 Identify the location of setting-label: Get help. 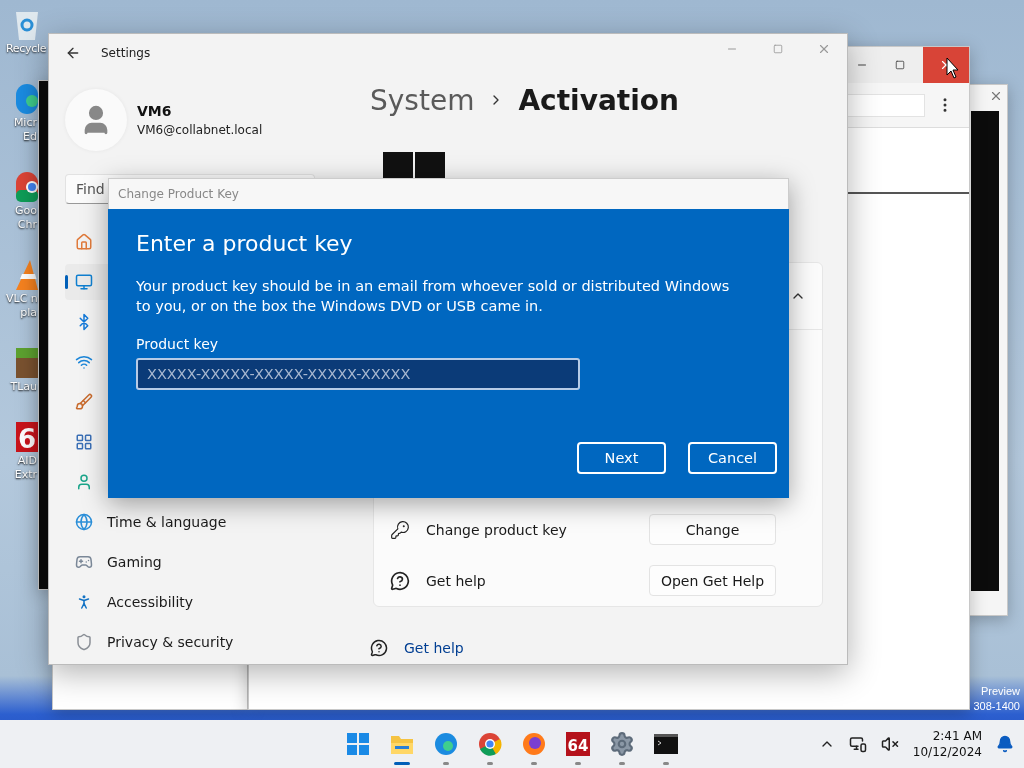
(456, 580).